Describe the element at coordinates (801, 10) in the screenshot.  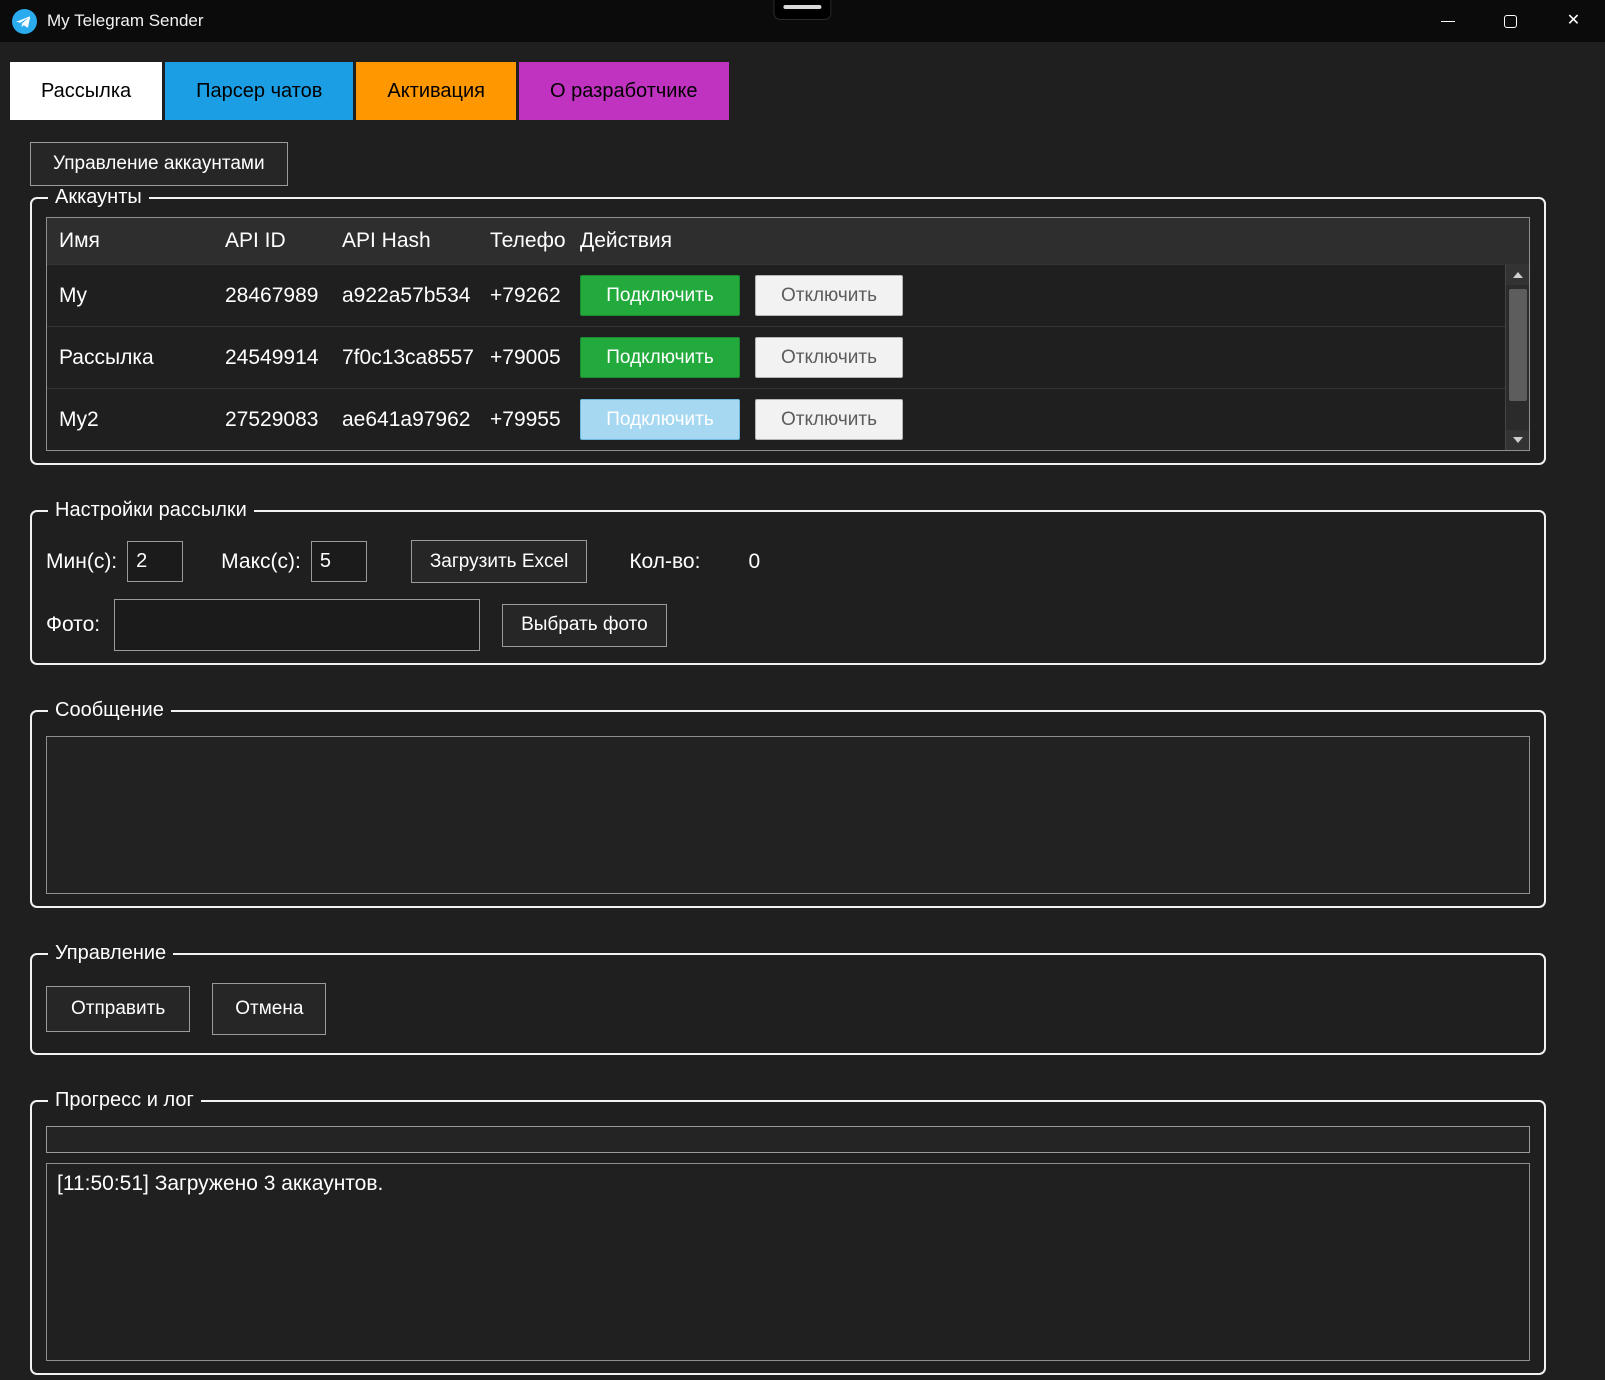
I see `snap-layout-notch` at that location.